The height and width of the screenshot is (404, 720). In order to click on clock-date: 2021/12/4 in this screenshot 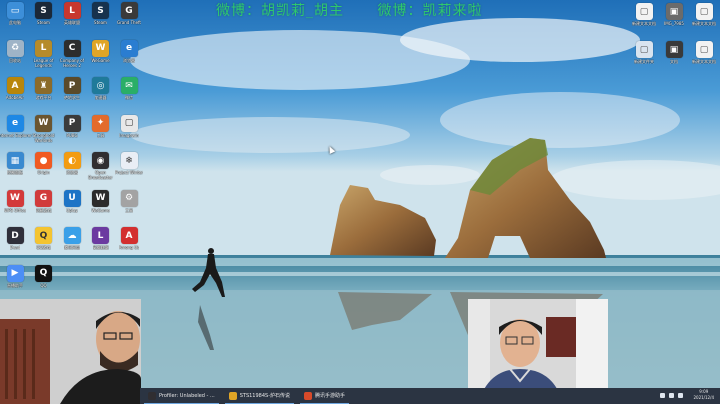, I will do `click(703, 397)`.